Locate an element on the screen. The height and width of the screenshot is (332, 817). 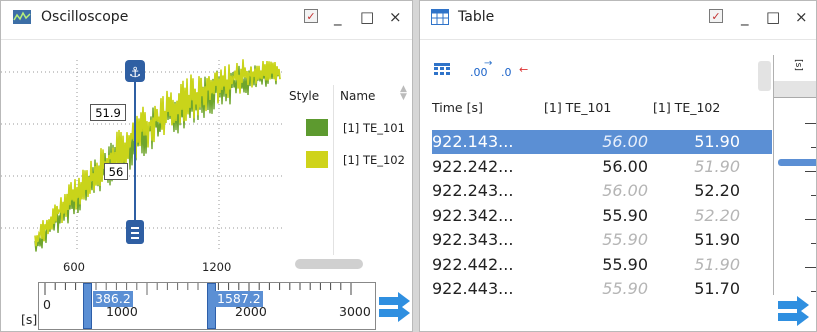
table-row: 922.243... 56.00 52.20 is located at coordinates (602, 191).